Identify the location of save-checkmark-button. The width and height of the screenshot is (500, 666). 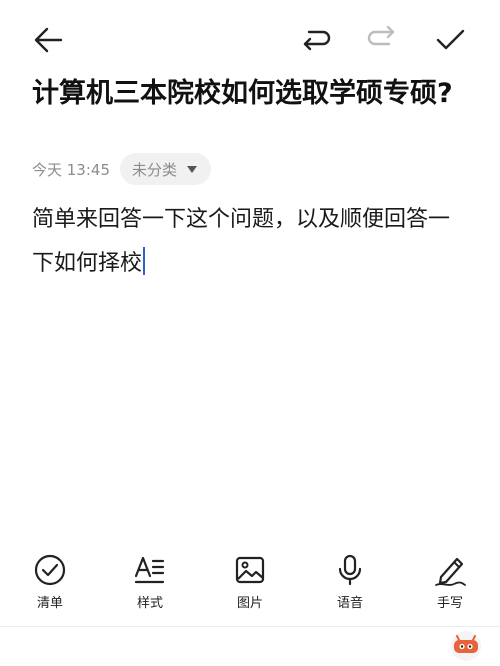
(450, 40).